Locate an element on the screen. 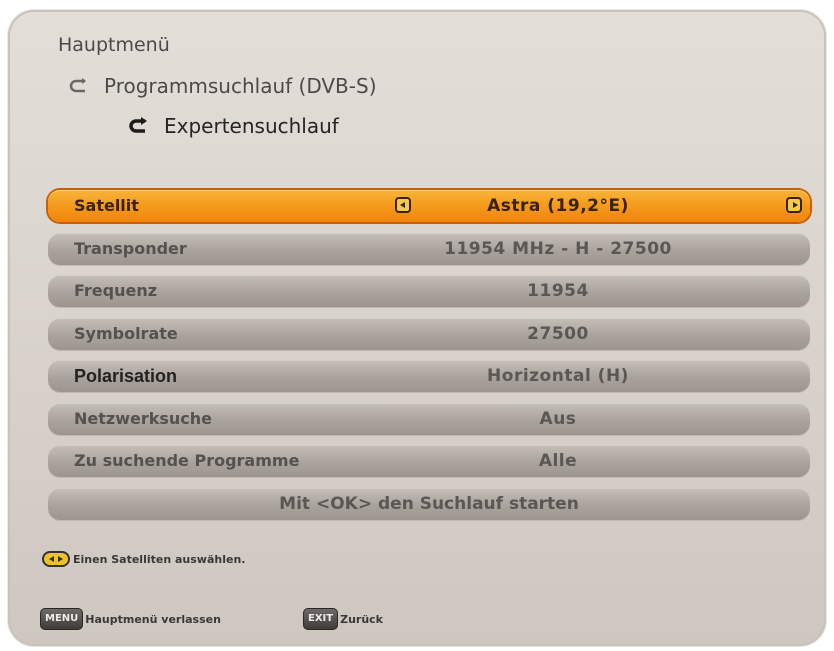 The width and height of the screenshot is (834, 651). breadcrumb-root: Hauptmenü is located at coordinates (114, 45).